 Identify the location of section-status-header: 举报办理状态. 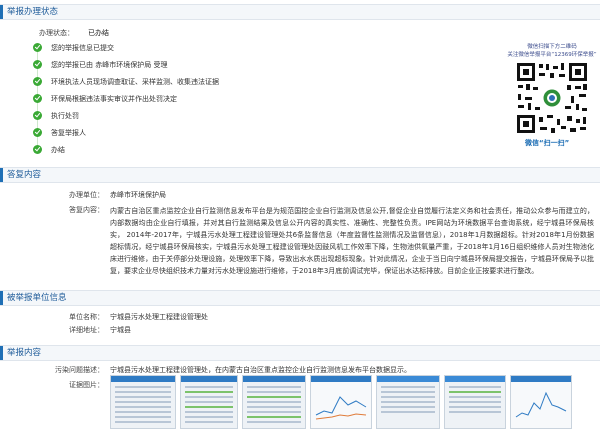
(300, 12).